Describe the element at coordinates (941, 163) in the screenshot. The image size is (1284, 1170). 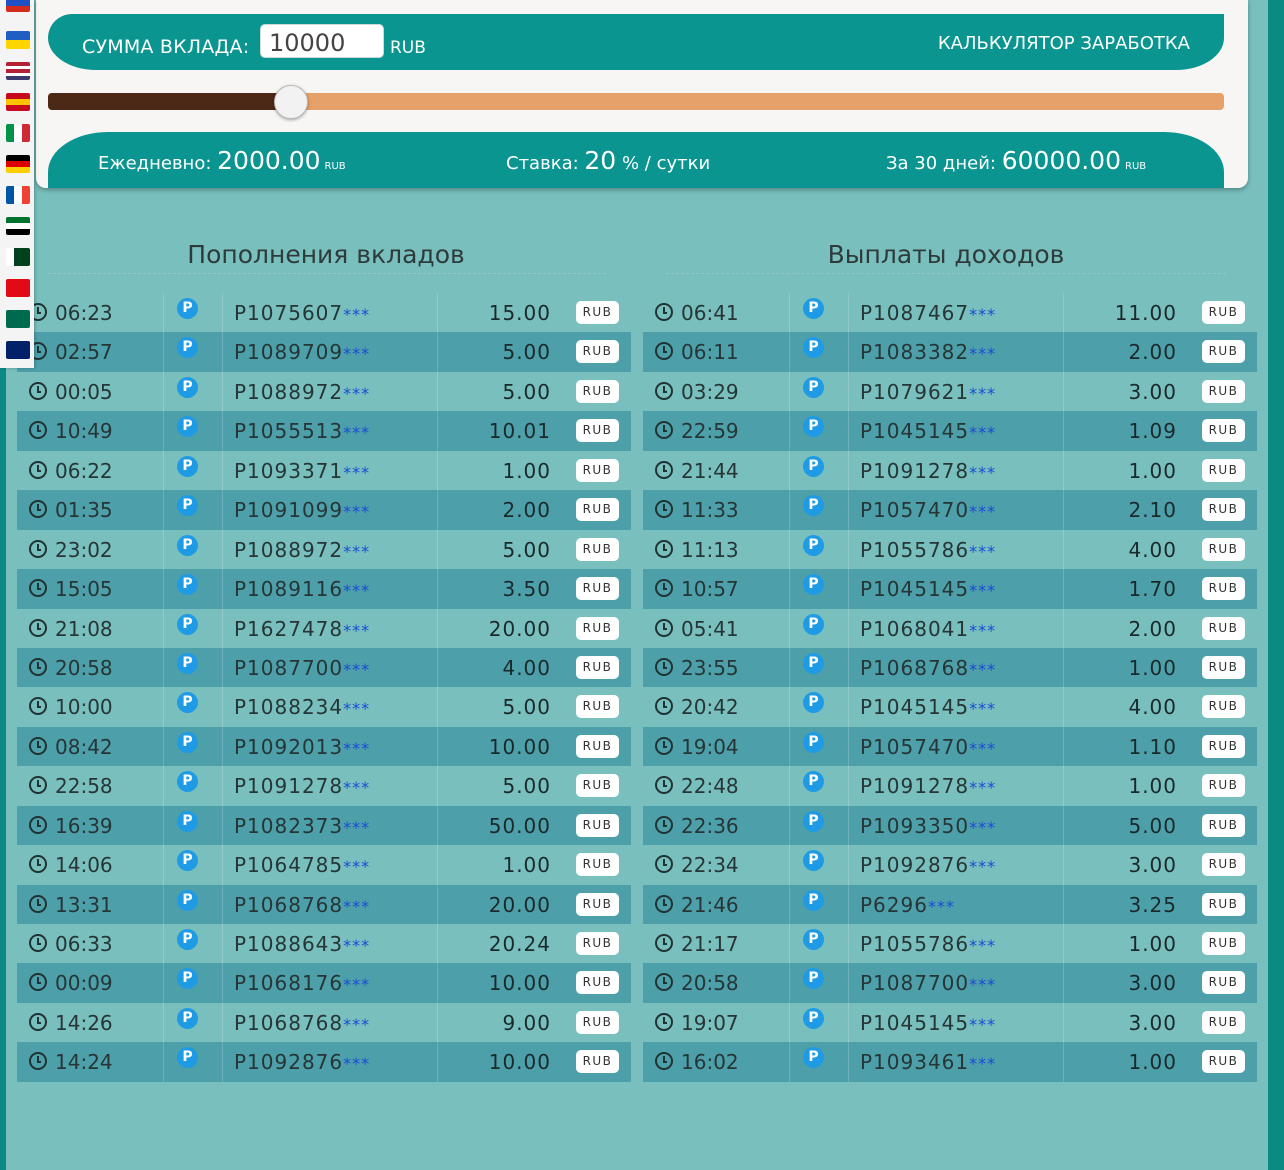
I see `month-label: За 30 дней:` at that location.